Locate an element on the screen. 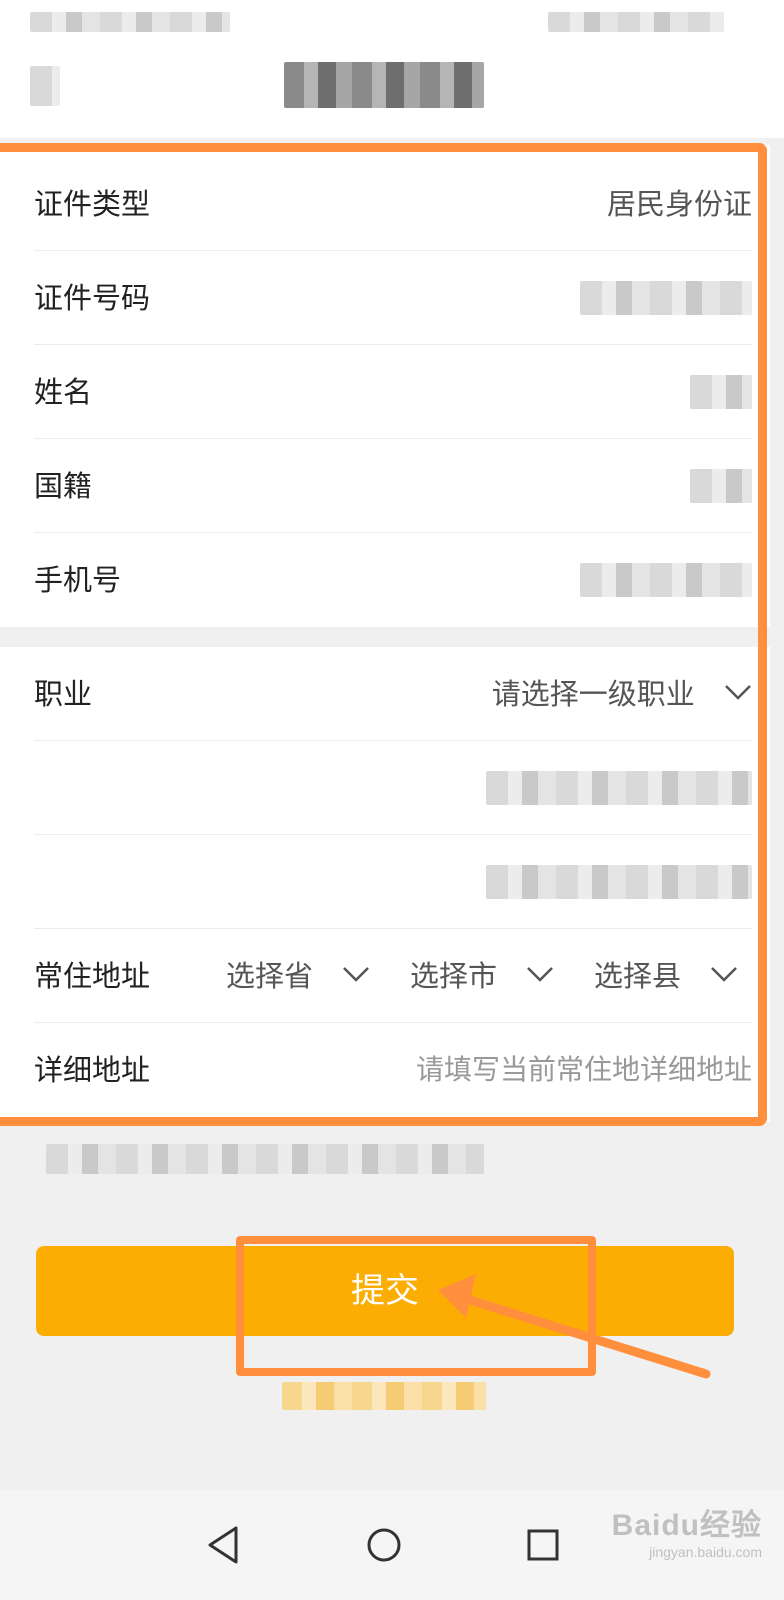 The image size is (784, 1600). annotation-arrow-icon is located at coordinates (574, 1326).